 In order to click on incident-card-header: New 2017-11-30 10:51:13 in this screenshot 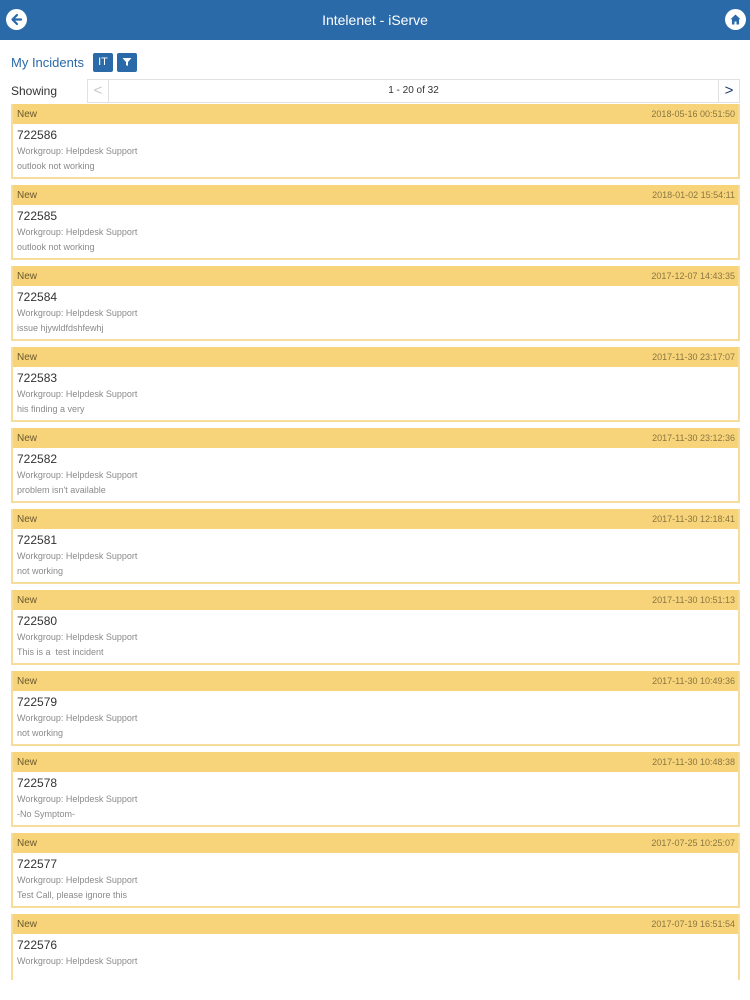, I will do `click(375, 600)`.